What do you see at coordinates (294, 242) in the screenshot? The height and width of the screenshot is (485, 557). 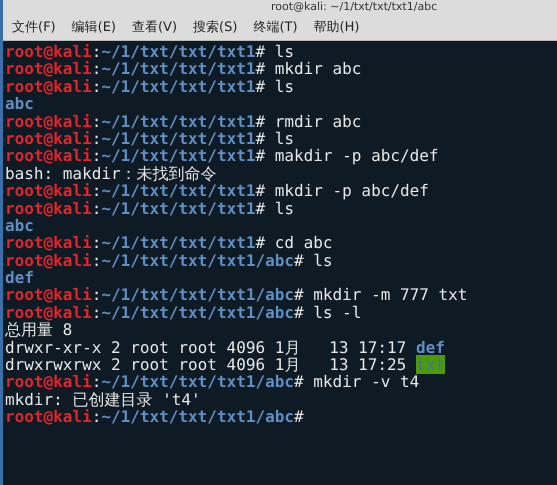 I see `terminal-text: # cd abc` at bounding box center [294, 242].